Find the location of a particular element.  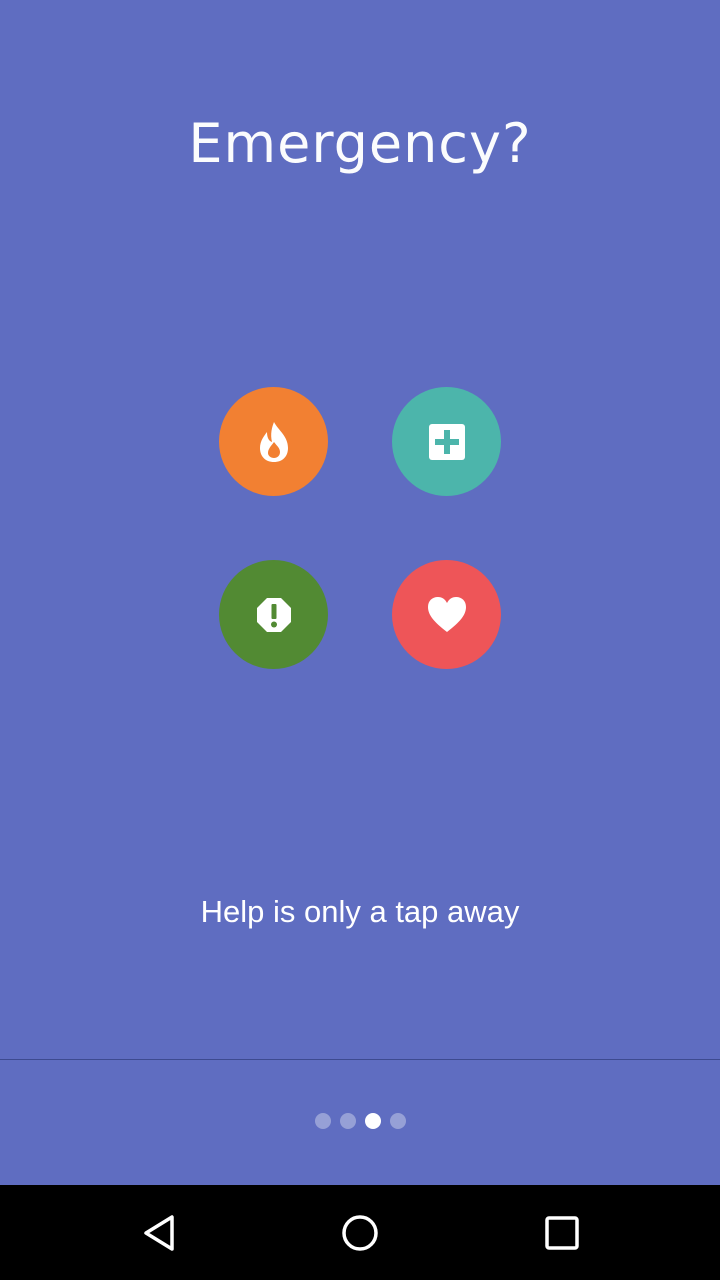

home-circle-icon is located at coordinates (360, 1232).